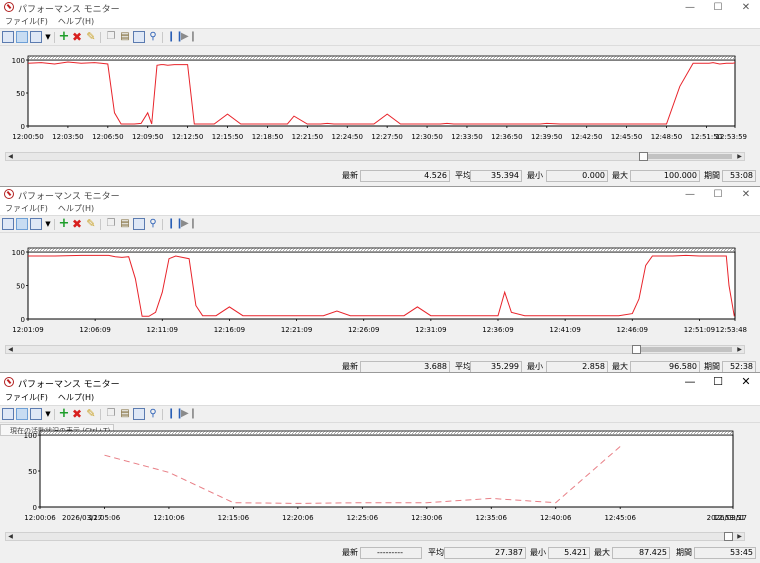  What do you see at coordinates (641, 553) in the screenshot?
I see `maximum-value: 87.425` at bounding box center [641, 553].